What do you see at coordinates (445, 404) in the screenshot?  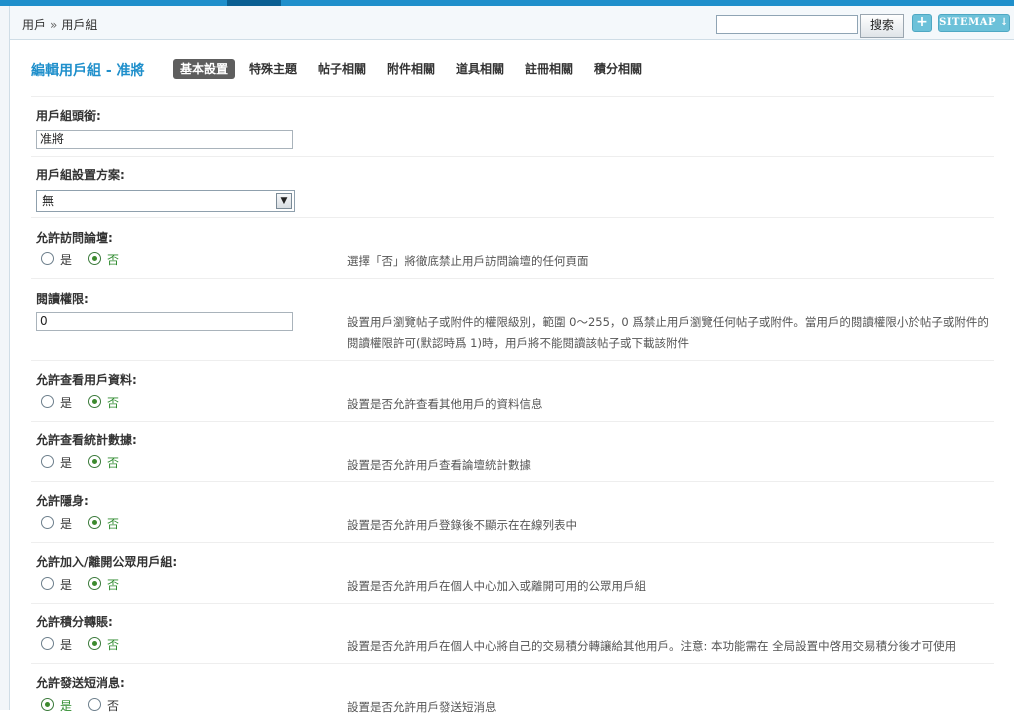 I see `view-profile-description: 設置是否允許查看其他用戶的資料信息` at bounding box center [445, 404].